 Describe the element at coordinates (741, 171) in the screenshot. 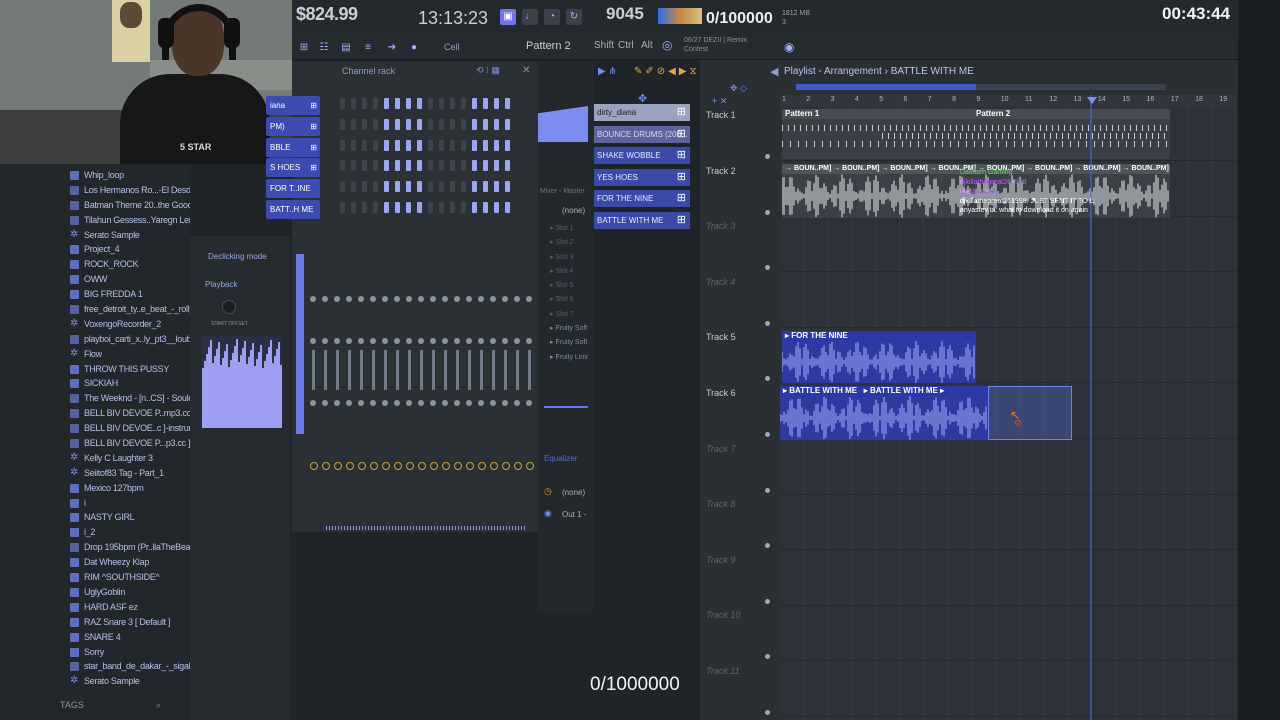

I see `track-label: Track 2` at that location.